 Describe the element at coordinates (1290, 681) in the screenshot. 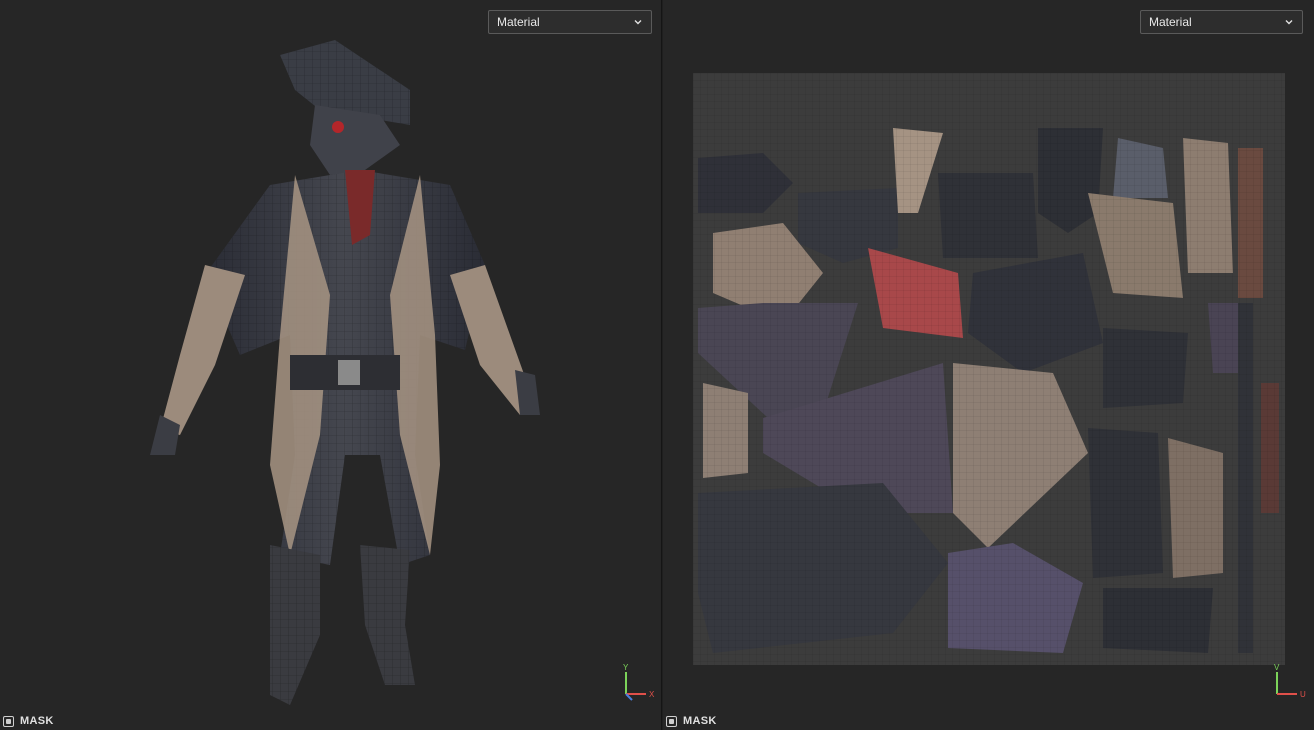

I see `axis-gizmo-uv: V U` at that location.